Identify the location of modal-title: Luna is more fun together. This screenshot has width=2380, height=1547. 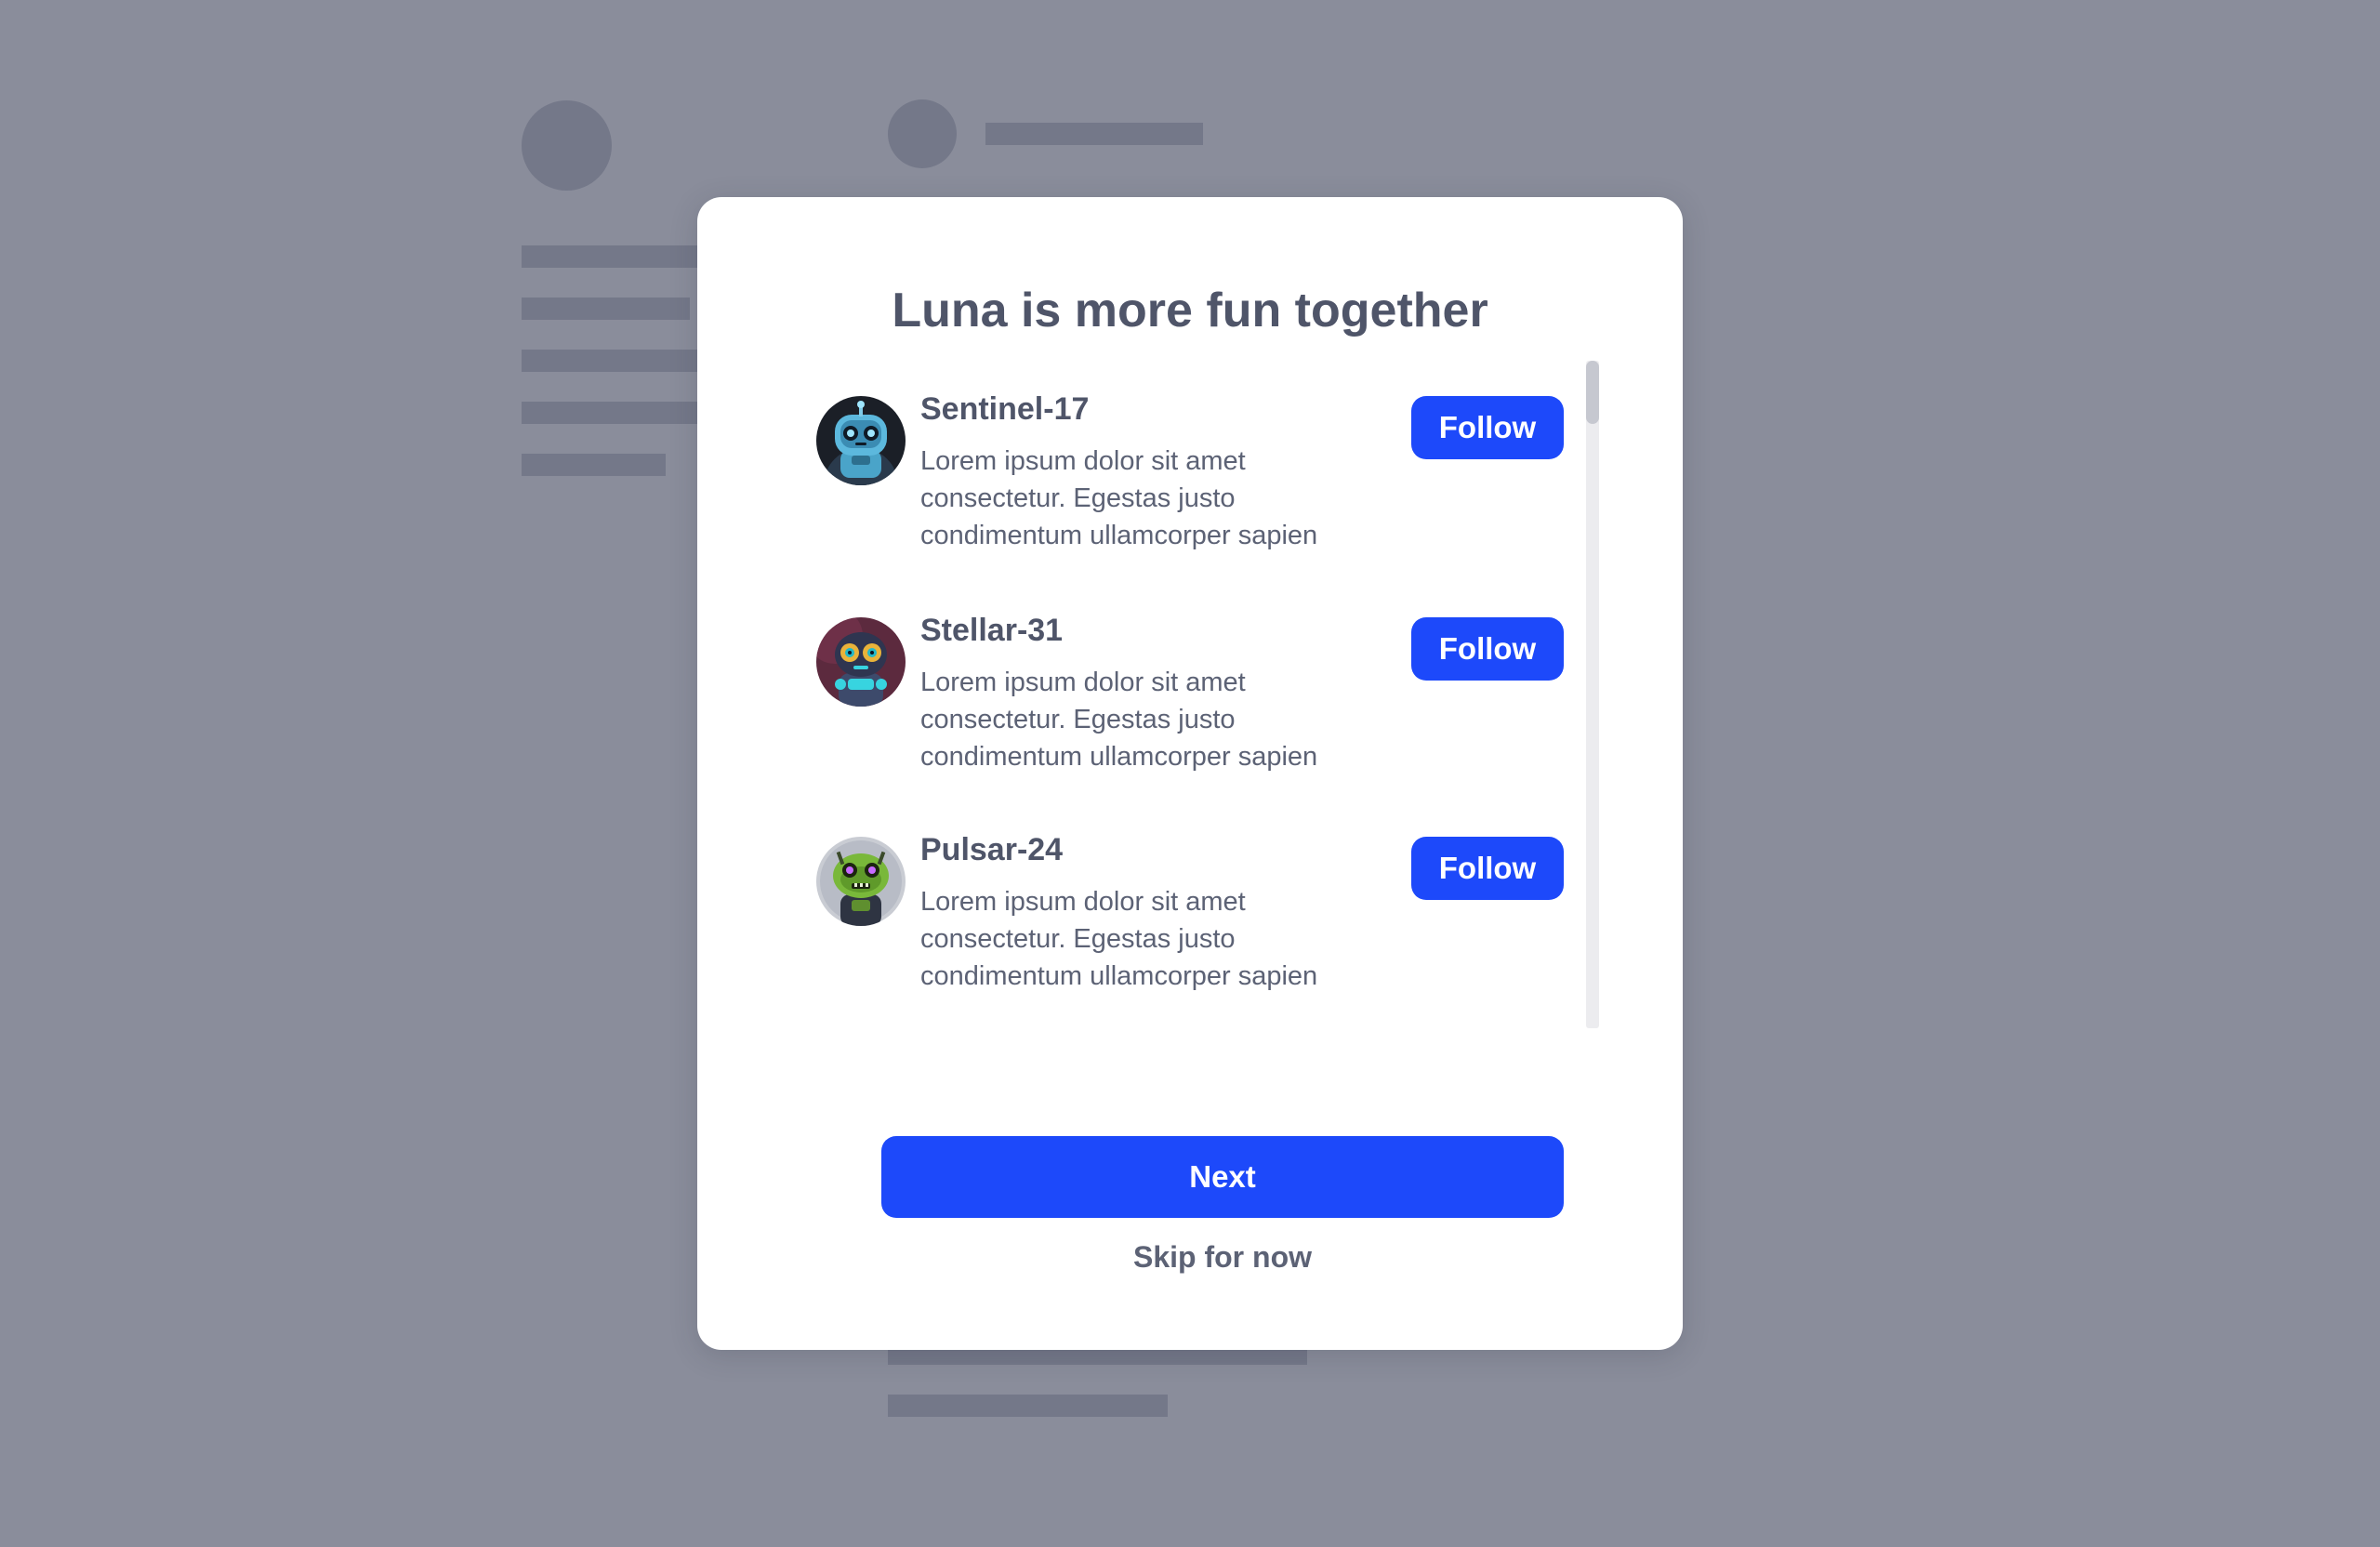
(1190, 310).